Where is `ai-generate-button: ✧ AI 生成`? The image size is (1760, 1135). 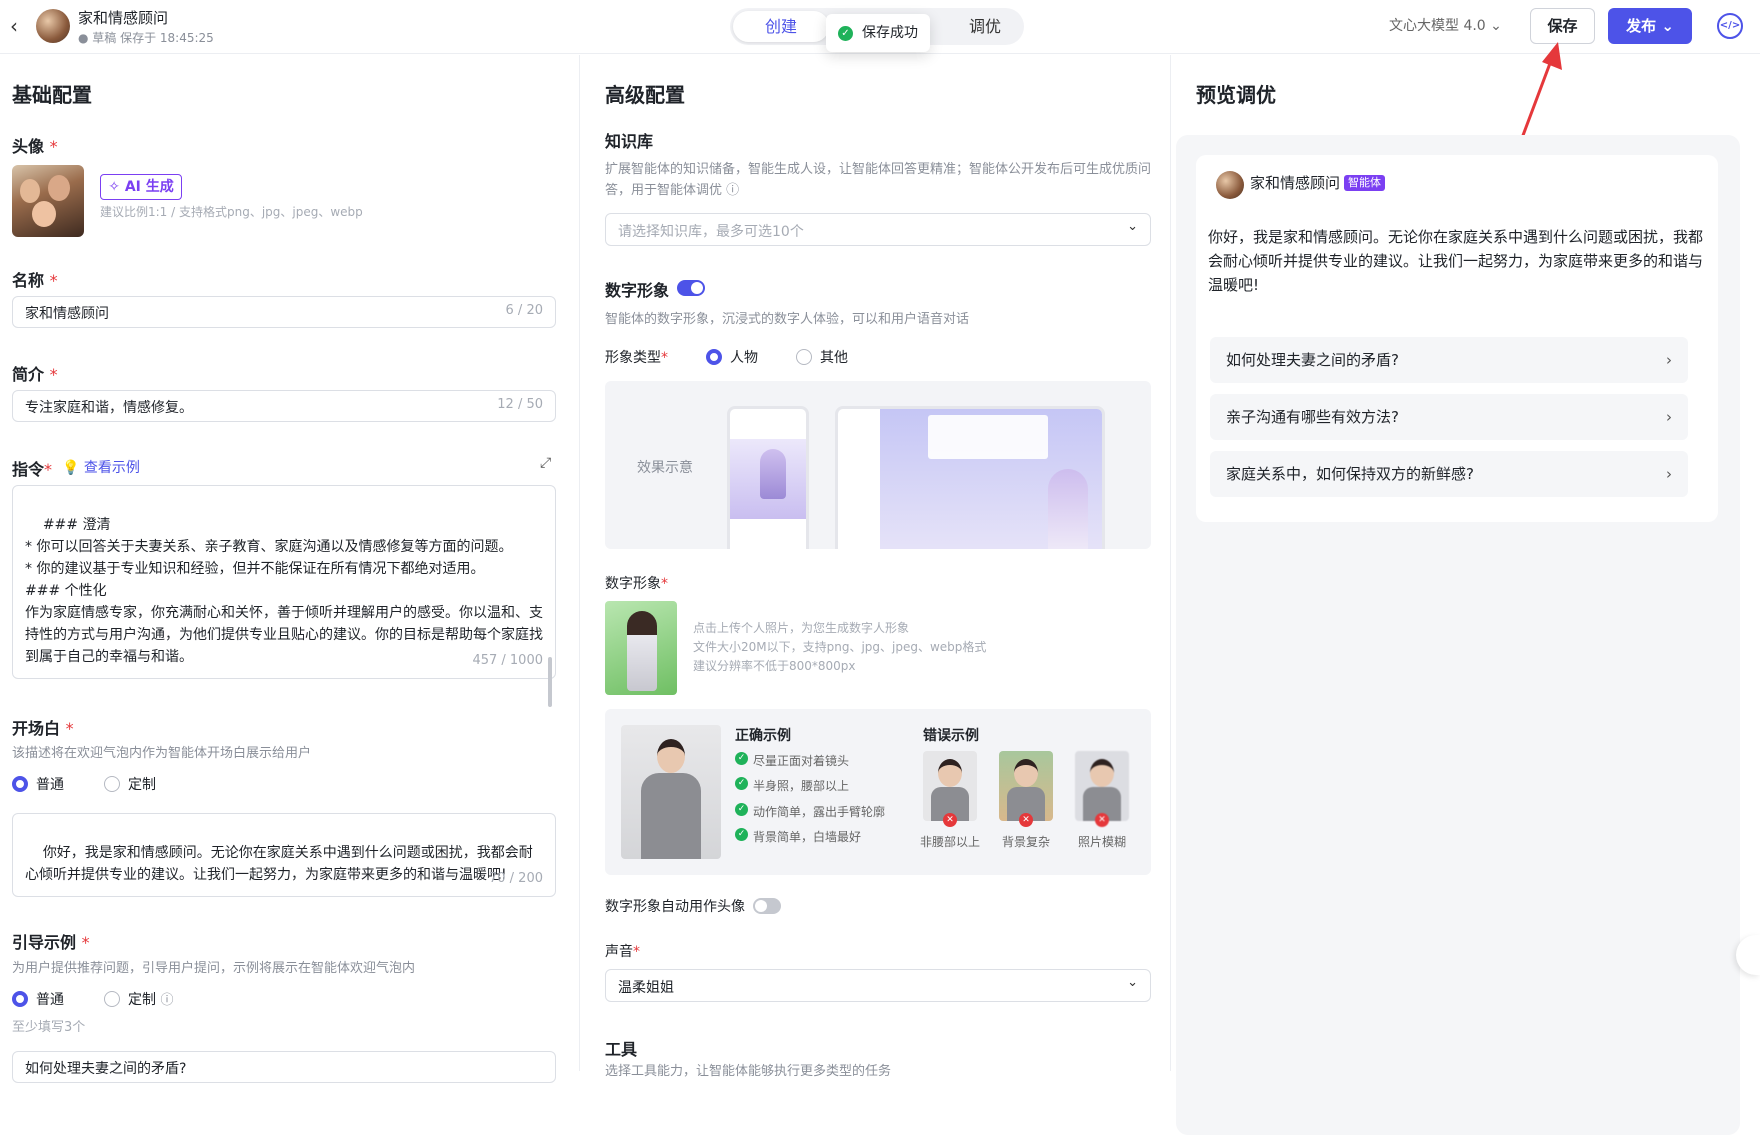
ai-generate-button: ✧ AI 生成 is located at coordinates (141, 187).